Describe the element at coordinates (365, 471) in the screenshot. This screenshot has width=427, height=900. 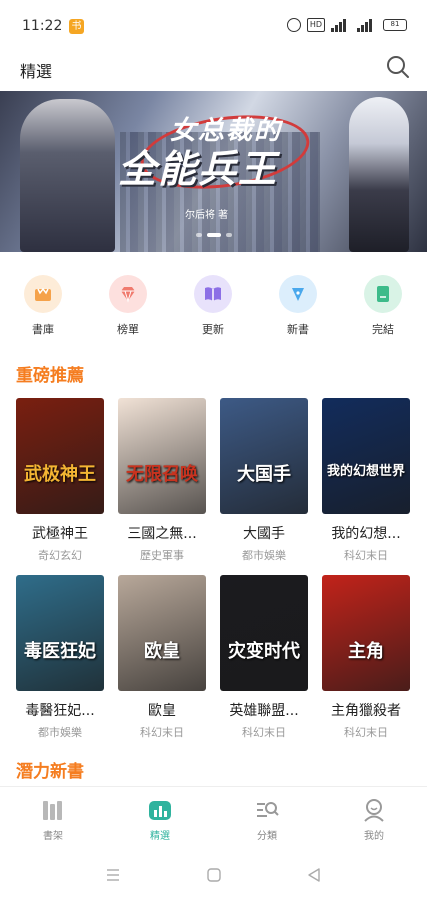
I see `book-cover-title: 我的幻想世界` at that location.